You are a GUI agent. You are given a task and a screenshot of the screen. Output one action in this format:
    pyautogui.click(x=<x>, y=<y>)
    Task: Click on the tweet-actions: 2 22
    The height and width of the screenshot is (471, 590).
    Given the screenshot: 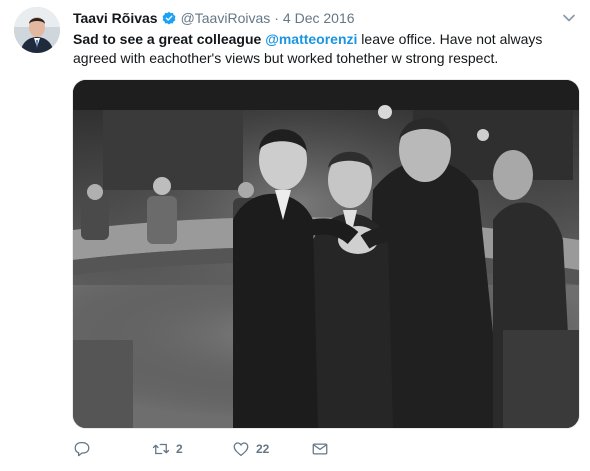 What is the action you would take?
    pyautogui.click(x=323, y=449)
    